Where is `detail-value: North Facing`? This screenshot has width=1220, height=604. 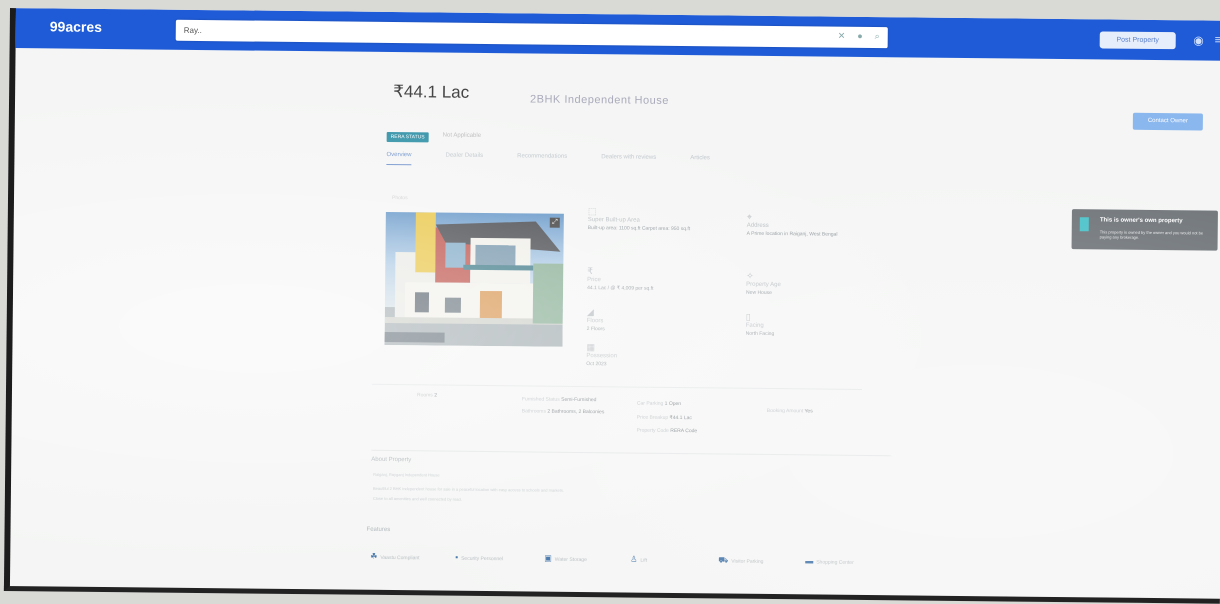 detail-value: North Facing is located at coordinates (760, 334).